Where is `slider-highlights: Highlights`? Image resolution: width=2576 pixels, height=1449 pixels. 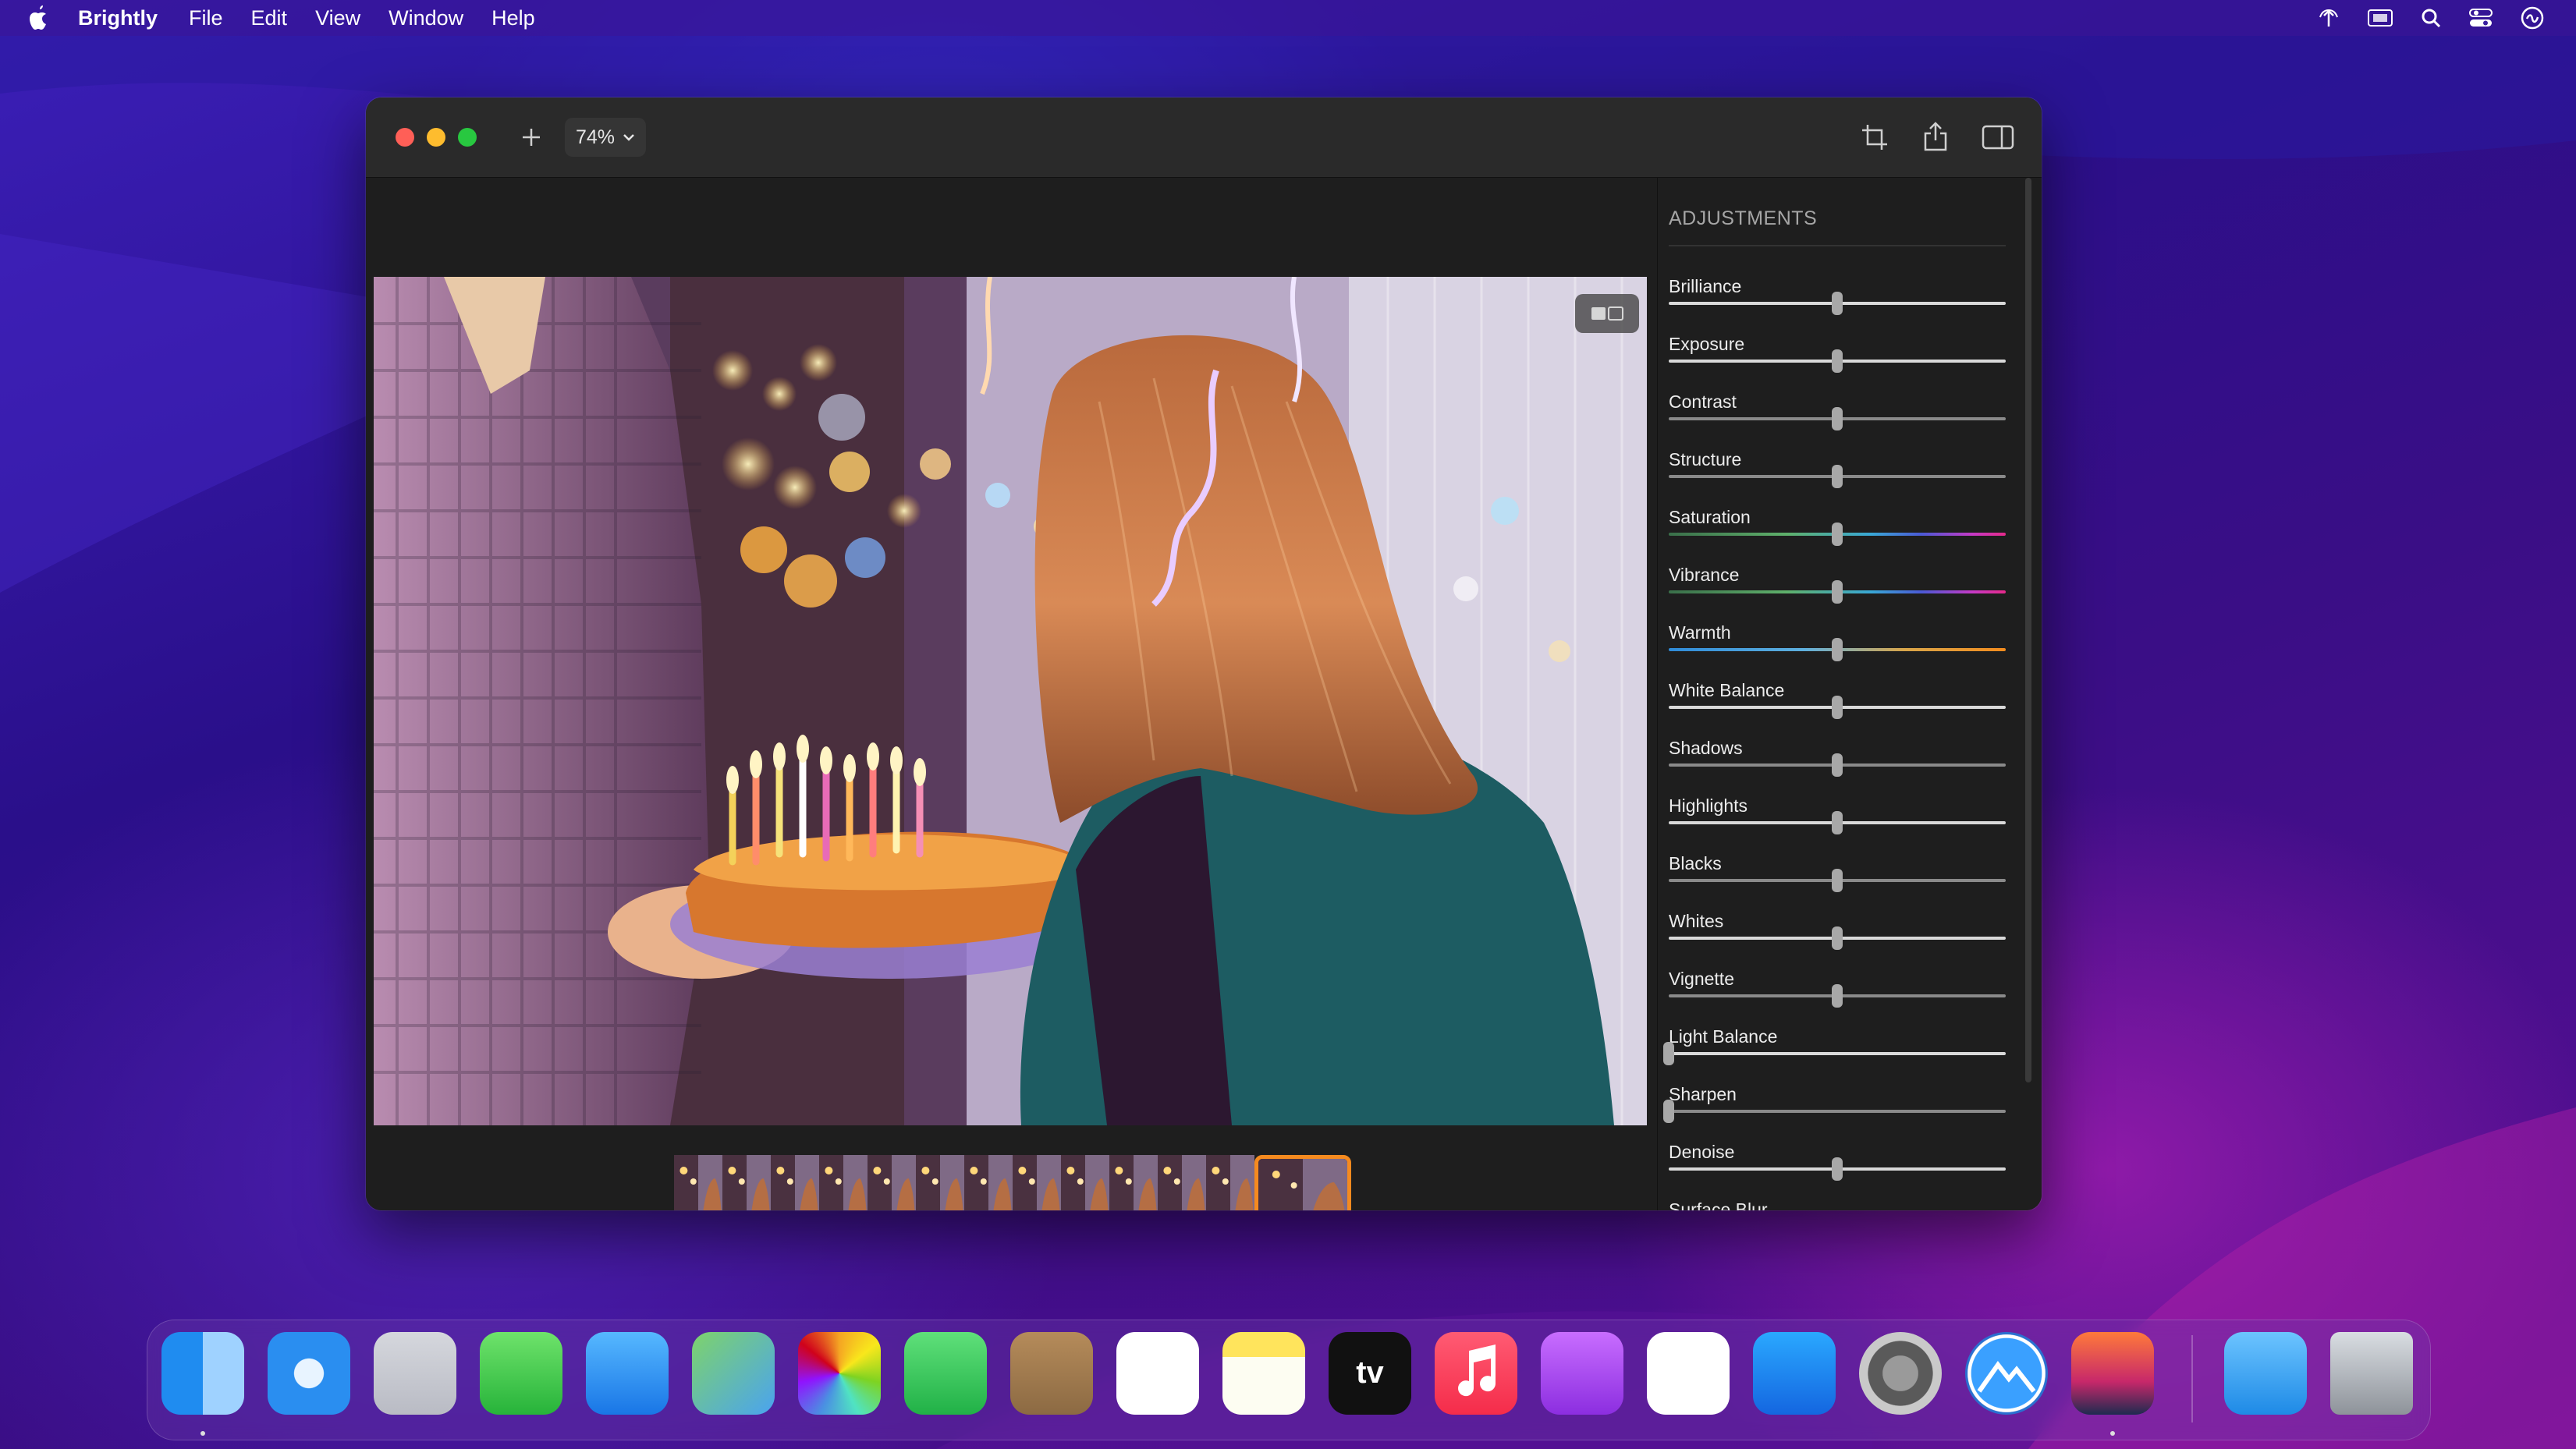 slider-highlights: Highlights is located at coordinates (1837, 824).